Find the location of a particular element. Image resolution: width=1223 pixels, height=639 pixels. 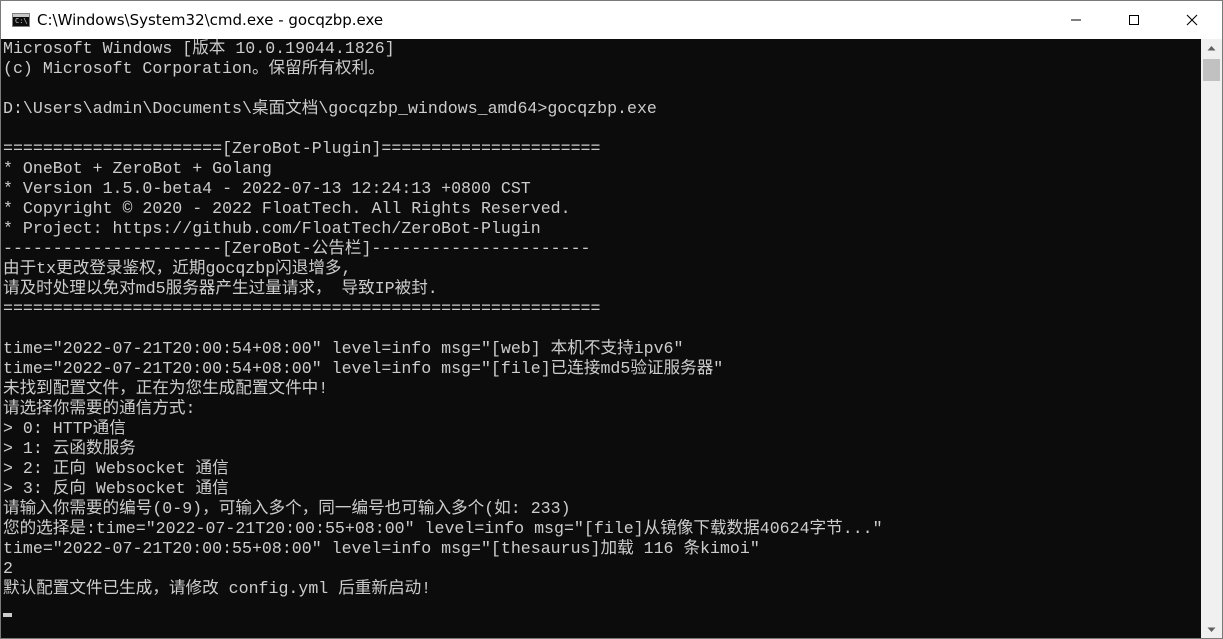

scroll-up-arrow-icon is located at coordinates (1211, 47).